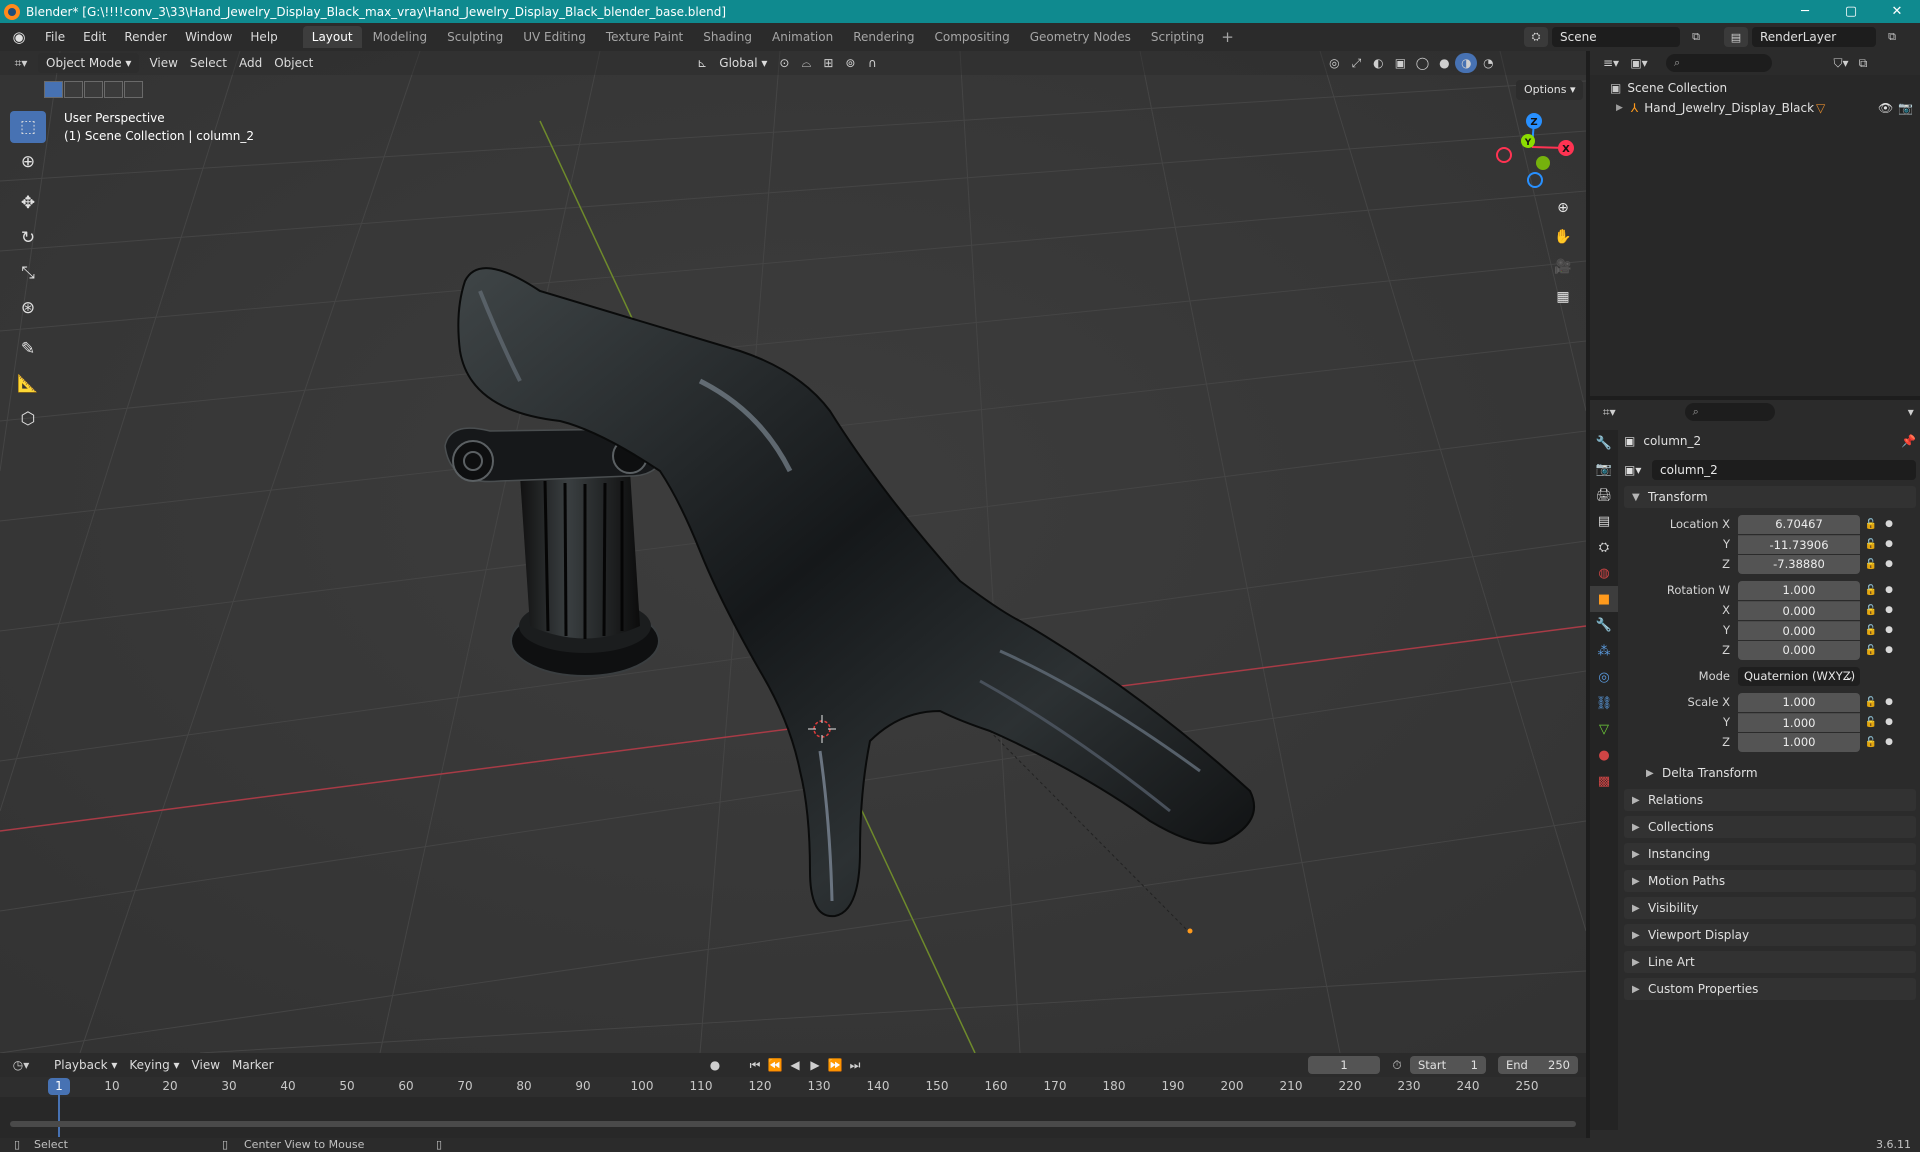 Image resolution: width=1920 pixels, height=1152 pixels. Describe the element at coordinates (1444, 63) in the screenshot. I see `solid-shading-icon: ●` at that location.